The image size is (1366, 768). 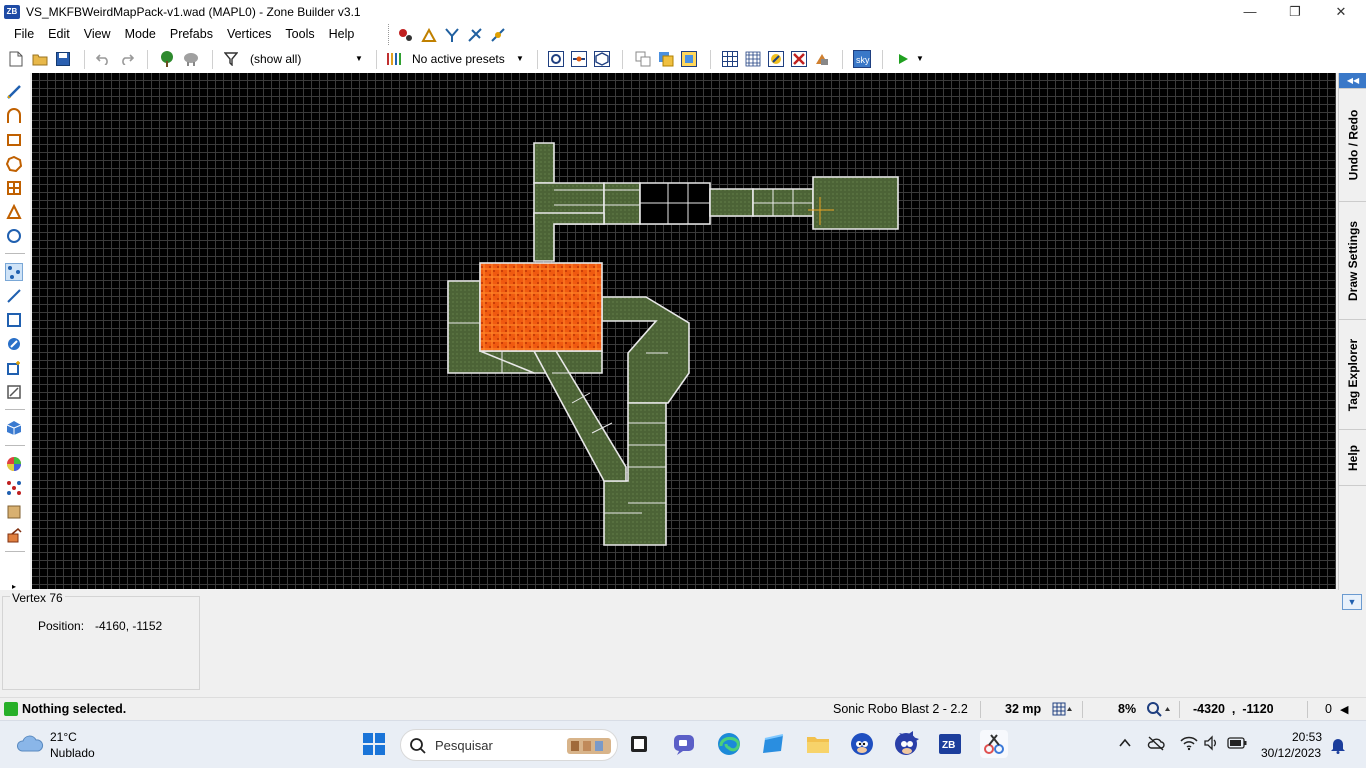 What do you see at coordinates (1237, 744) in the screenshot?
I see `battery-icon` at bounding box center [1237, 744].